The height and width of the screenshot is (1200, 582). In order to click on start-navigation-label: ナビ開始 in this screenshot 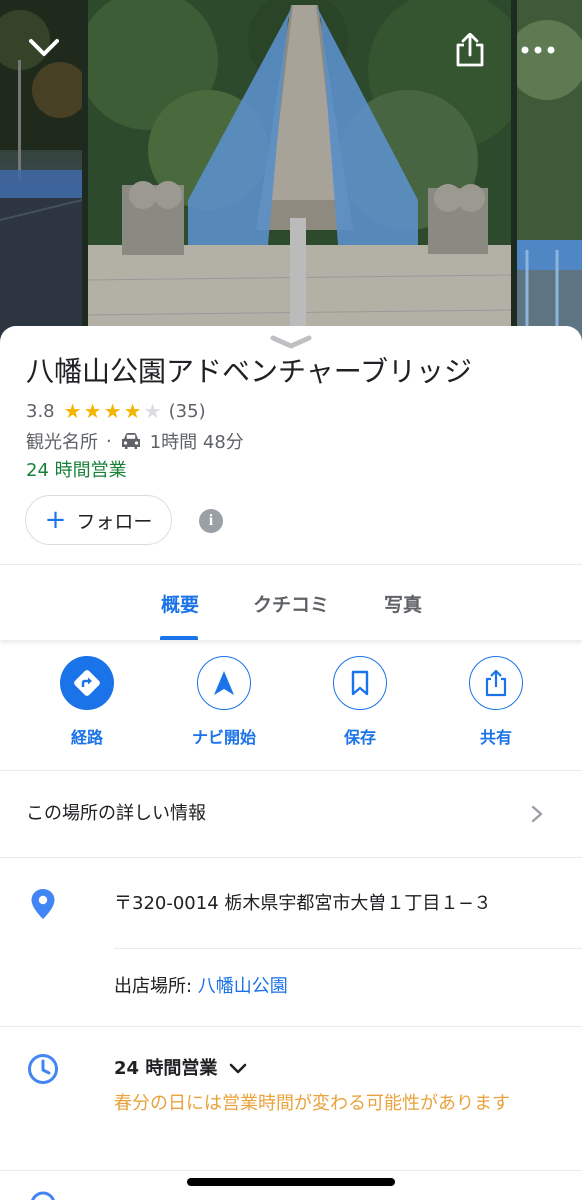, I will do `click(223, 737)`.